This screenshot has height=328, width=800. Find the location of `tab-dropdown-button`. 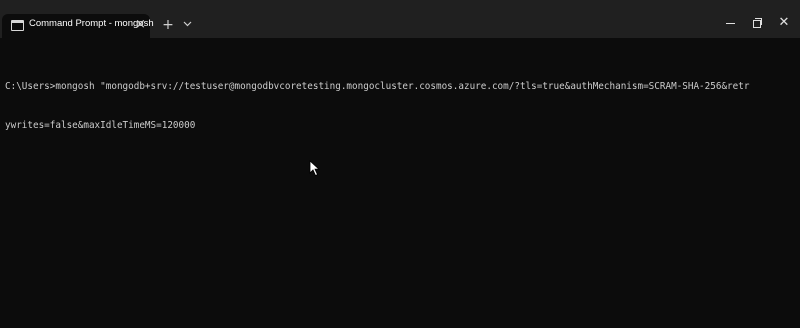

tab-dropdown-button is located at coordinates (187, 25).